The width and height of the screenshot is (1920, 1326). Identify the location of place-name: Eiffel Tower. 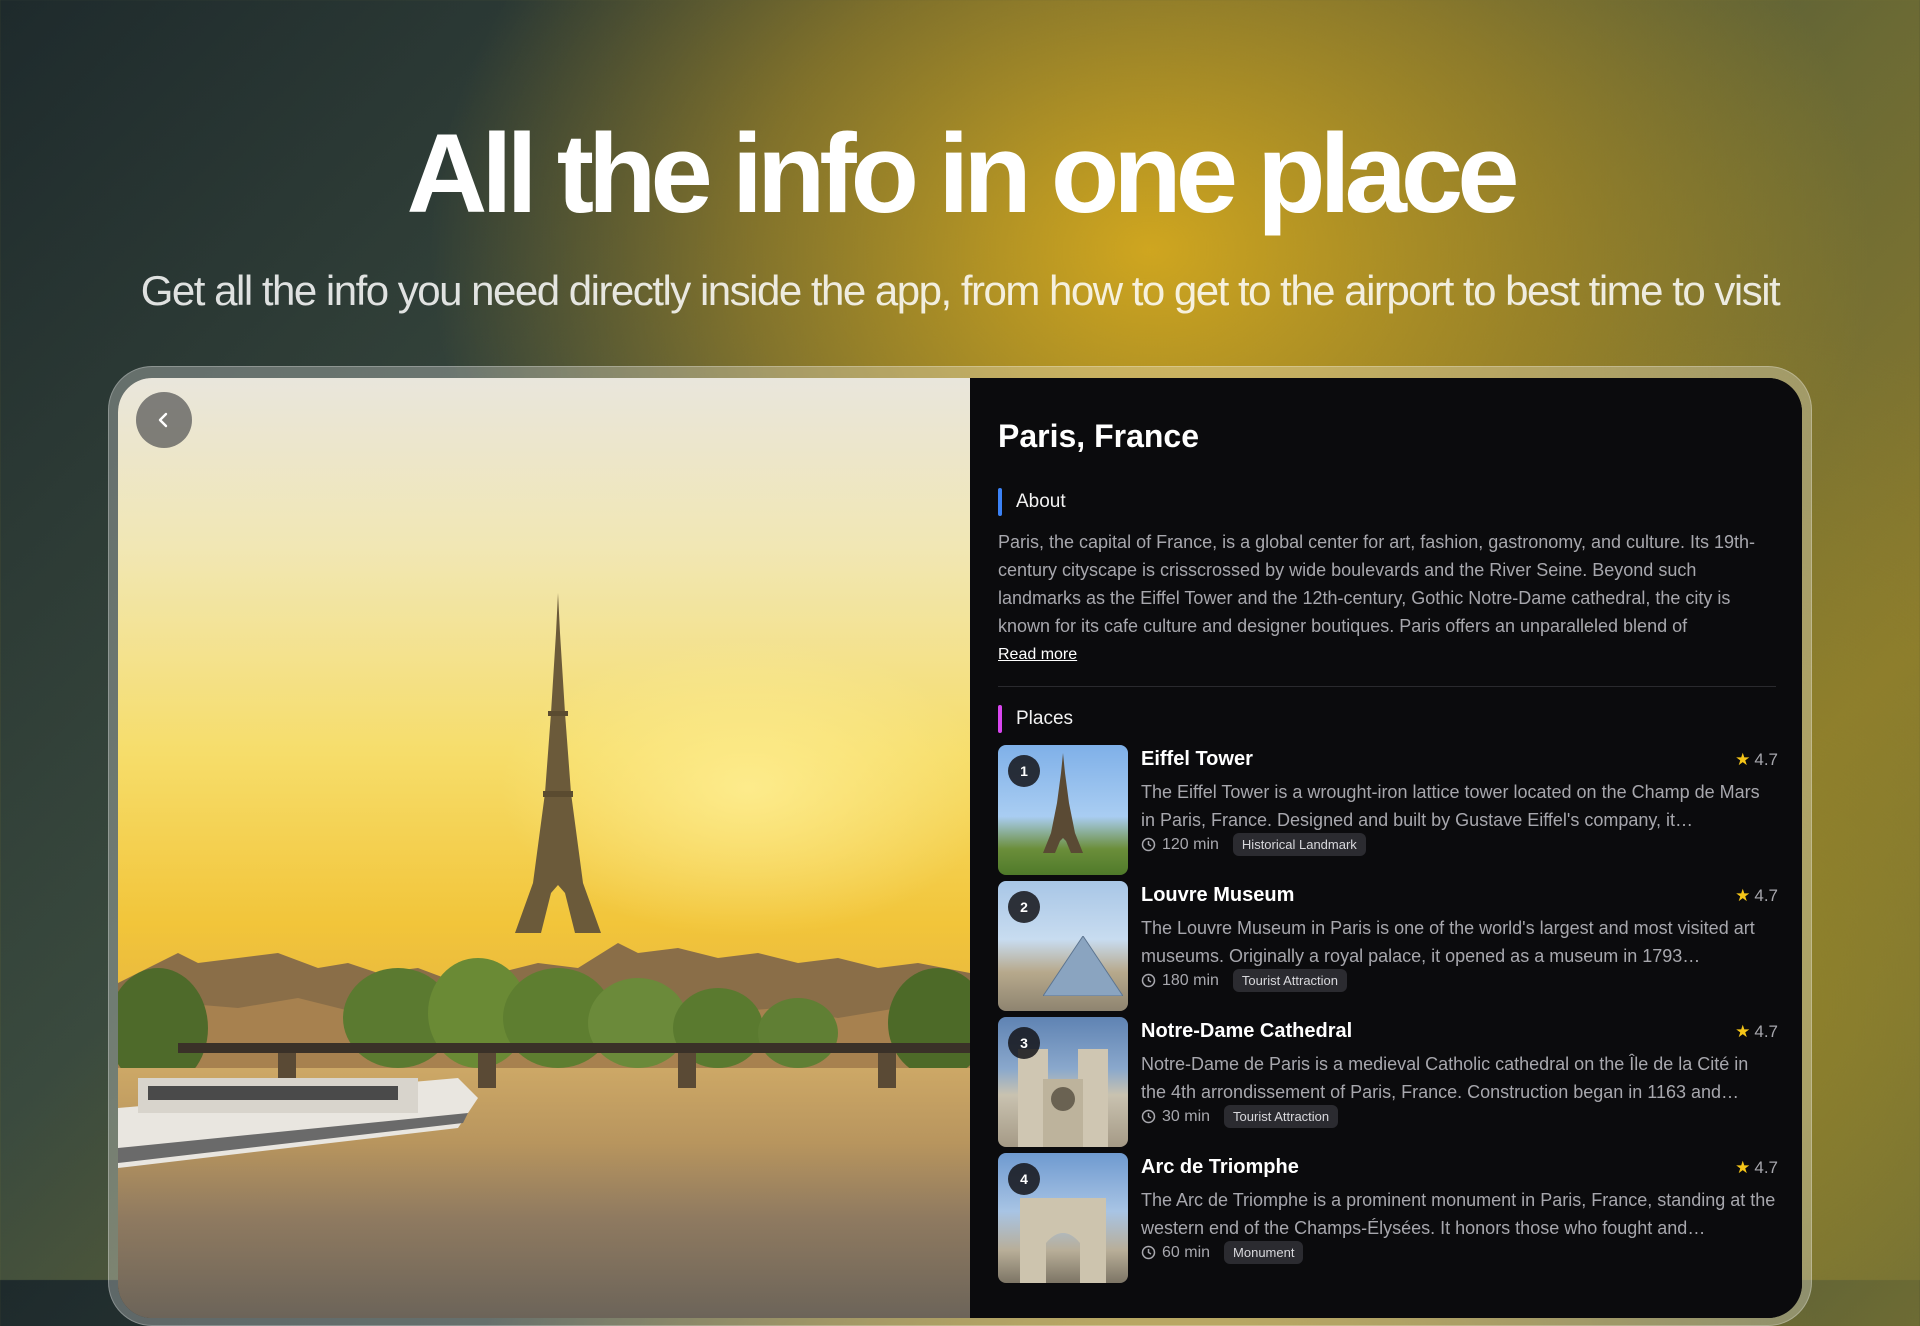
(1197, 759).